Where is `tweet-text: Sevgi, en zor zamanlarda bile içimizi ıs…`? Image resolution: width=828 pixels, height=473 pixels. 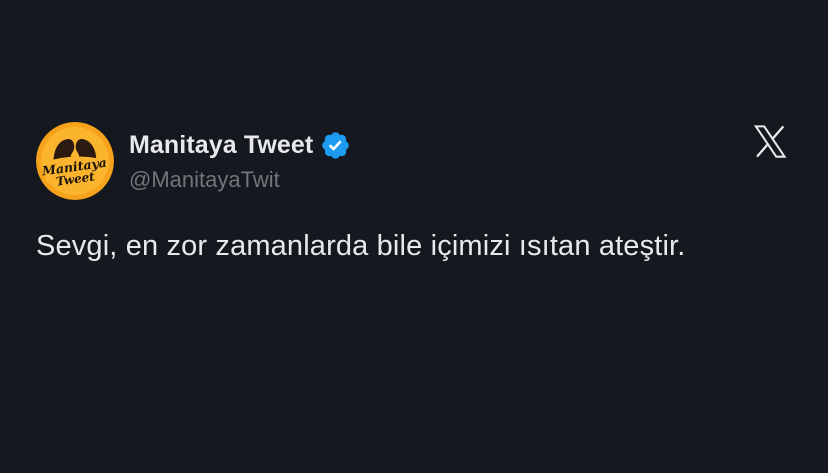
tweet-text: Sevgi, en zor zamanlarda bile içimizi ıs… is located at coordinates (361, 246).